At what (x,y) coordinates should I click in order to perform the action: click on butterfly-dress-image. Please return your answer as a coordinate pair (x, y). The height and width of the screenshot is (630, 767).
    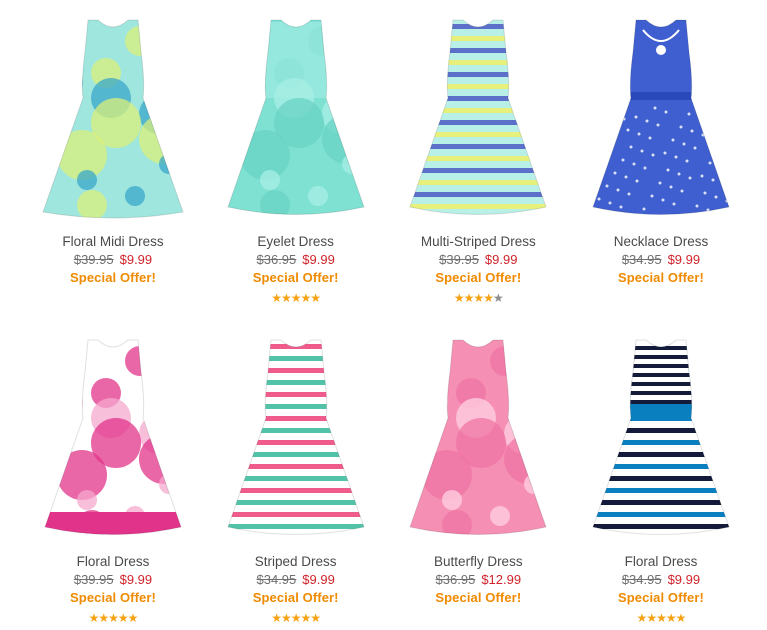
    Looking at the image, I should click on (478, 438).